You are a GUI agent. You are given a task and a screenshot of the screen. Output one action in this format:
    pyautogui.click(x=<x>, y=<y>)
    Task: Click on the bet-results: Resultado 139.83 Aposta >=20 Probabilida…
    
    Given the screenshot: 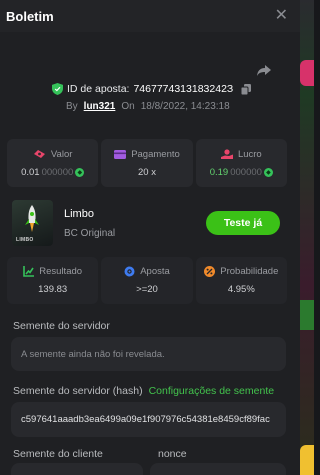 What is the action you would take?
    pyautogui.click(x=147, y=280)
    